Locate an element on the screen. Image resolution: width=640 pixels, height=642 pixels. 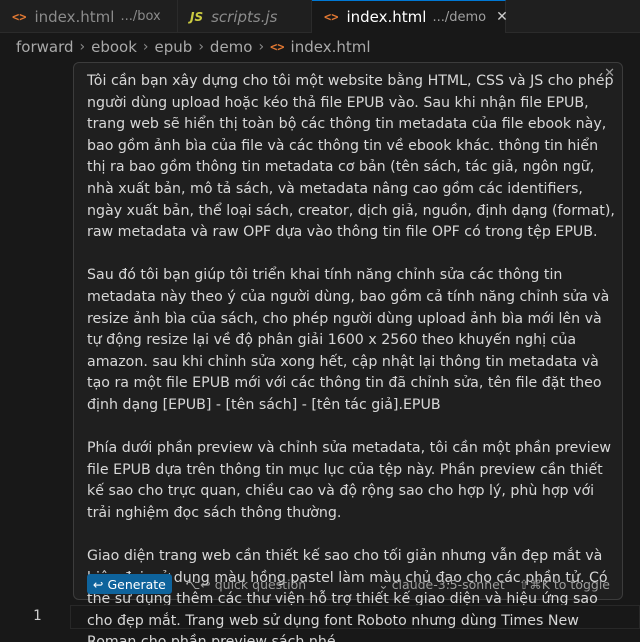
breadcrumb-file: index.html is located at coordinates (331, 47).